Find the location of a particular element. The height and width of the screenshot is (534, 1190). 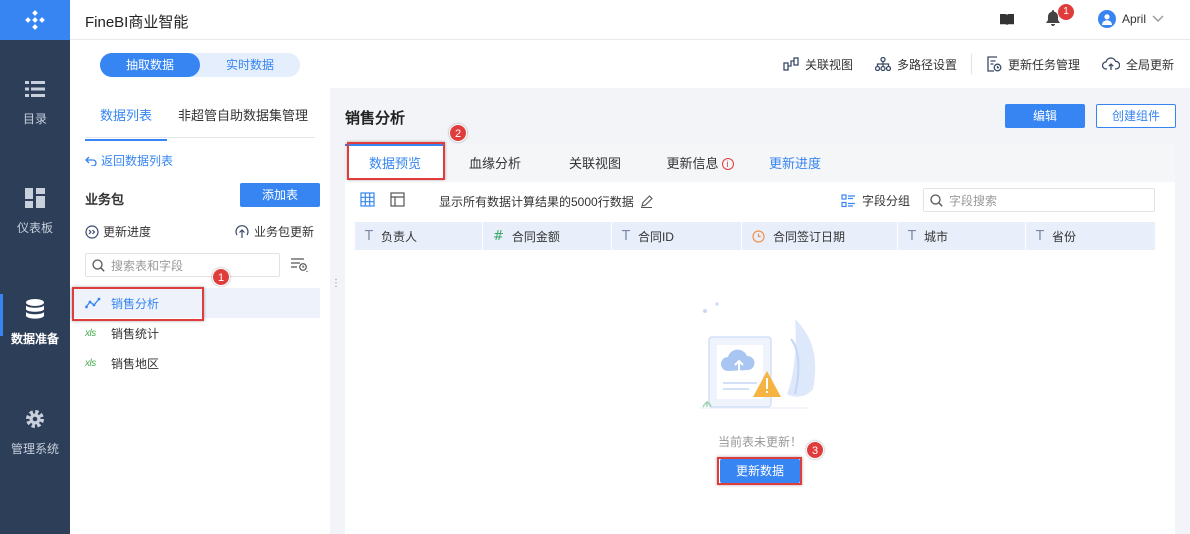

user-menu: April is located at coordinates (1131, 19).